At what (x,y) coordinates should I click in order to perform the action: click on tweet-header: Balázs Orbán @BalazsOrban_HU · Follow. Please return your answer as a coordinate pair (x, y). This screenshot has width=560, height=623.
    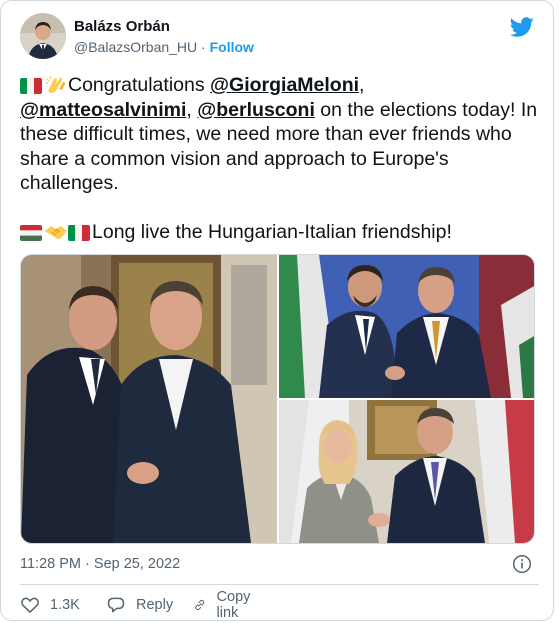
    Looking at the image, I should click on (279, 37).